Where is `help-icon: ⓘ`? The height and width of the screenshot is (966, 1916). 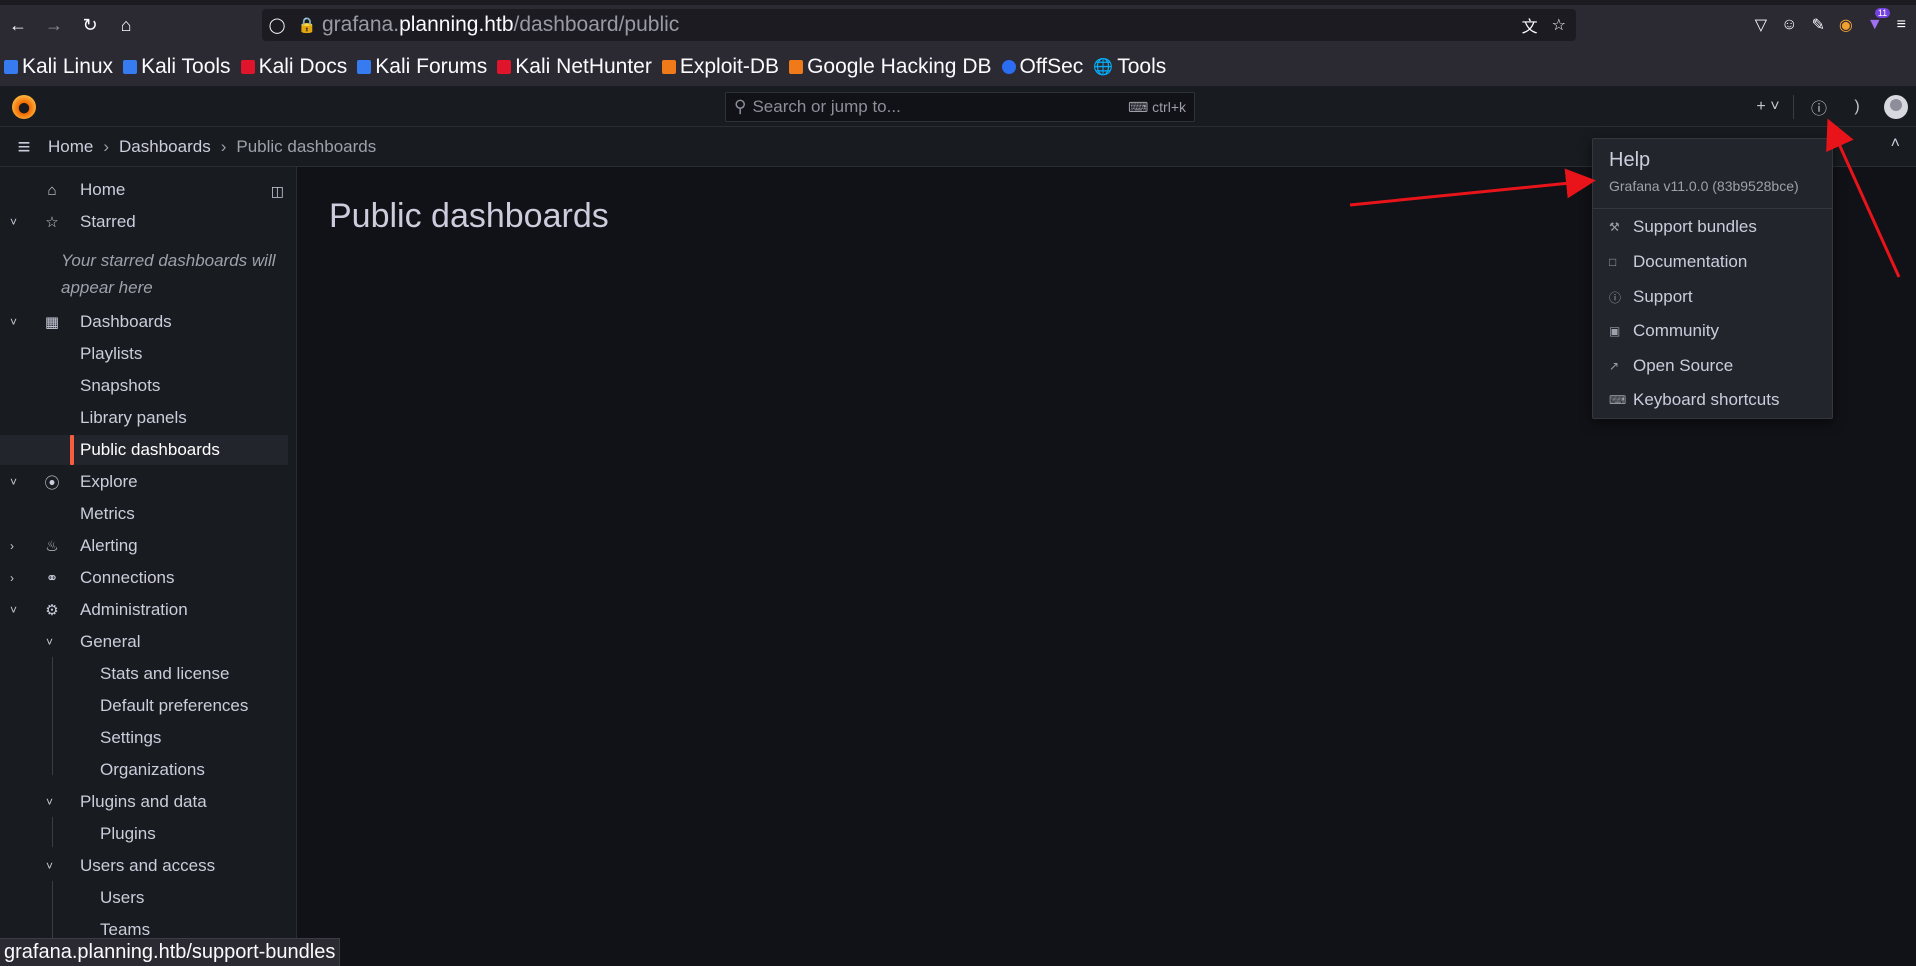 help-icon: ⓘ is located at coordinates (1819, 107).